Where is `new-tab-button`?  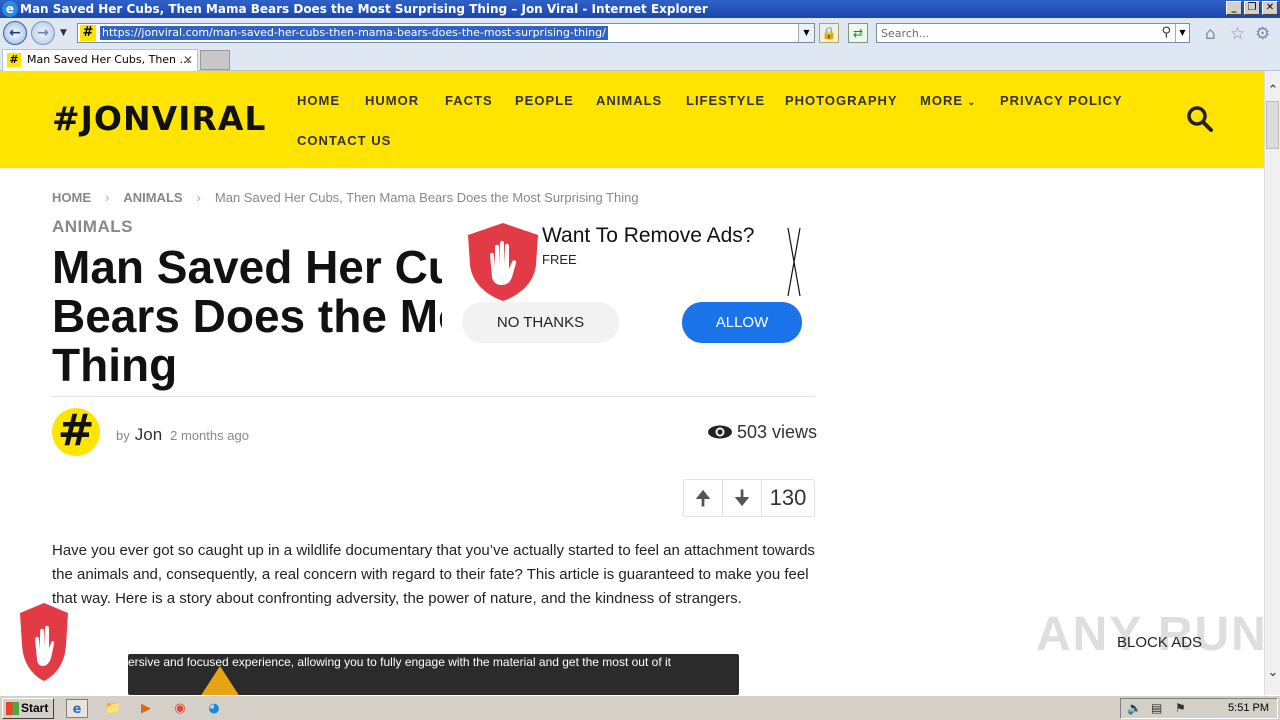
new-tab-button is located at coordinates (215, 60).